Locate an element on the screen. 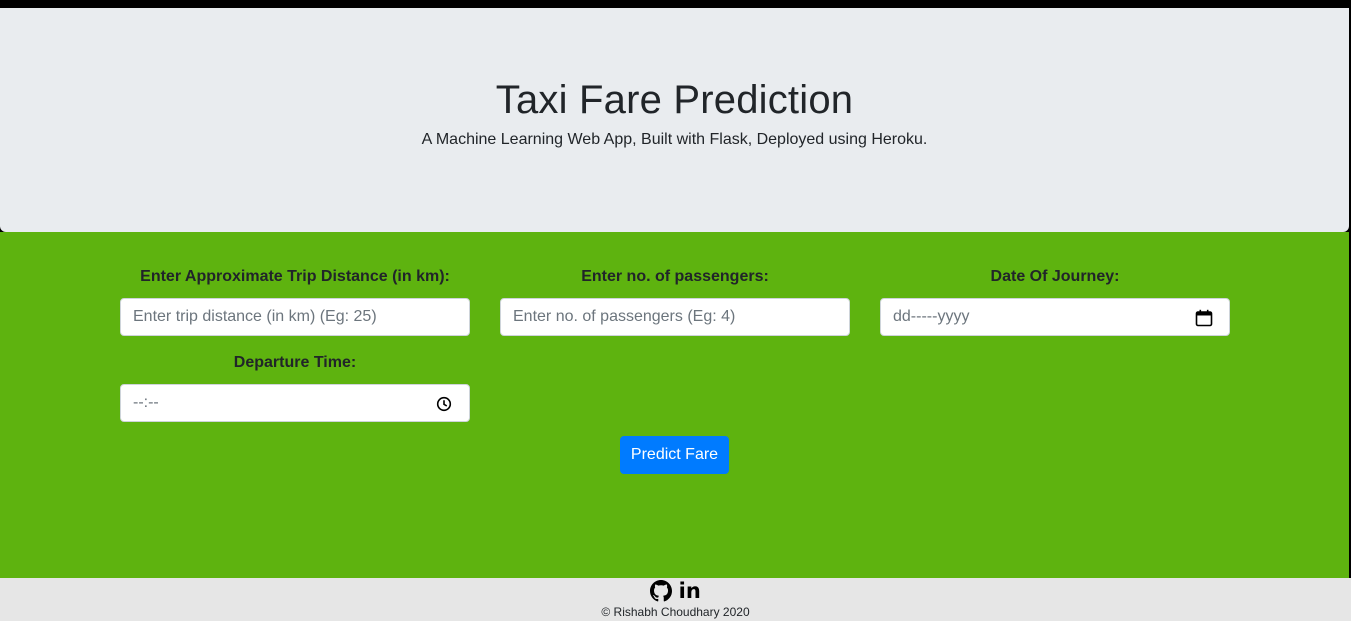 The image size is (1351, 621). time-input: --:-- is located at coordinates (295, 403).